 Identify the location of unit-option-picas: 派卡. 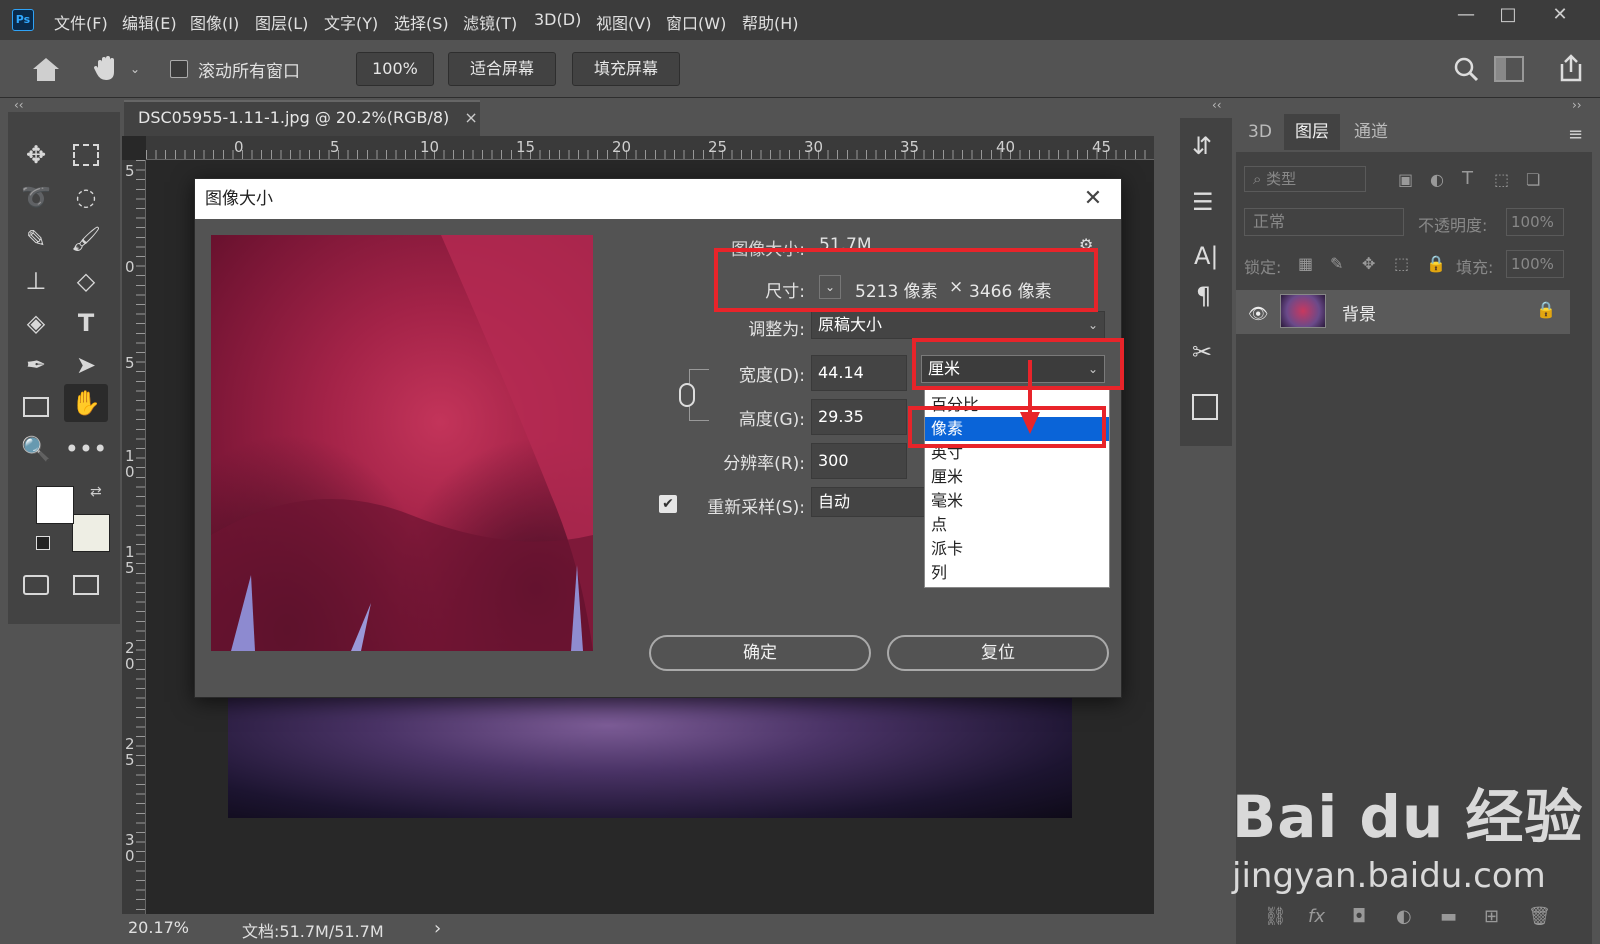
(1017, 549).